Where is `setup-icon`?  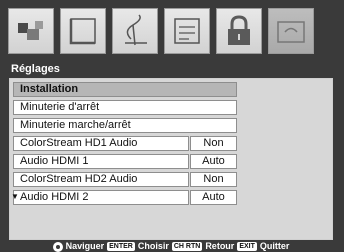 setup-icon is located at coordinates (291, 32).